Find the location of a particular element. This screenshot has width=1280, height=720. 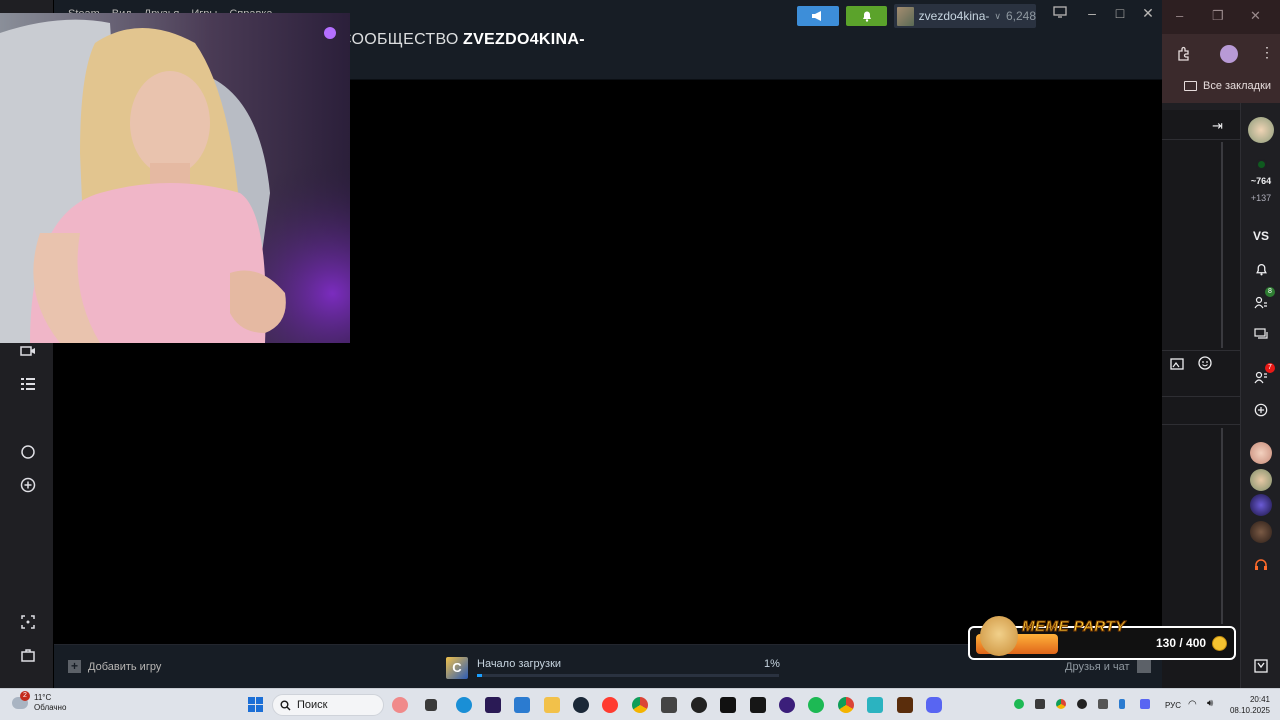

spotify-icon is located at coordinates (816, 705).